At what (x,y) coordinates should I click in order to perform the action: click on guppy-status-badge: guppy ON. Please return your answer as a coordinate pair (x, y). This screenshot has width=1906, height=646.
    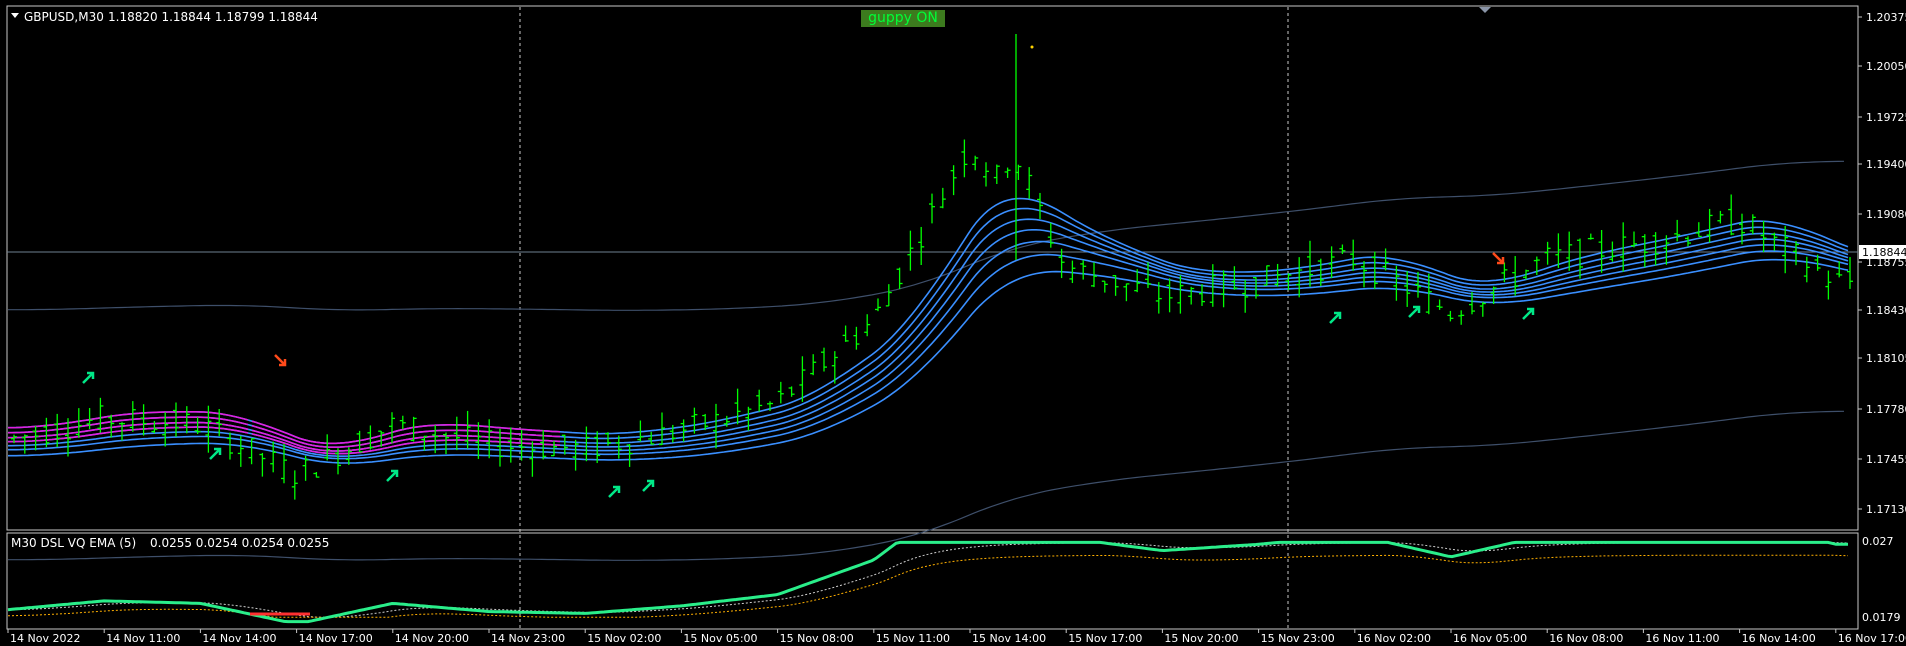
    Looking at the image, I should click on (903, 18).